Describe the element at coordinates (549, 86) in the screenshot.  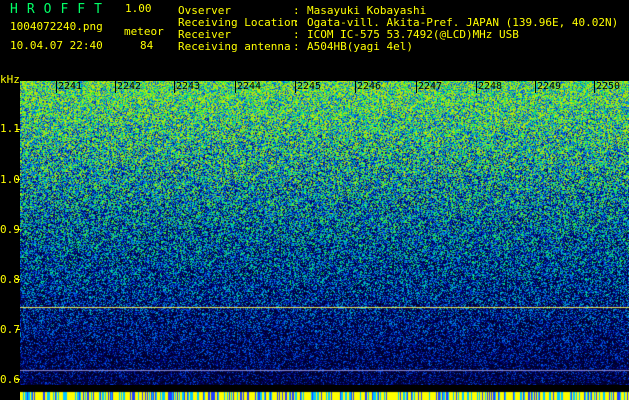
I see `time-tick-label: 2249` at that location.